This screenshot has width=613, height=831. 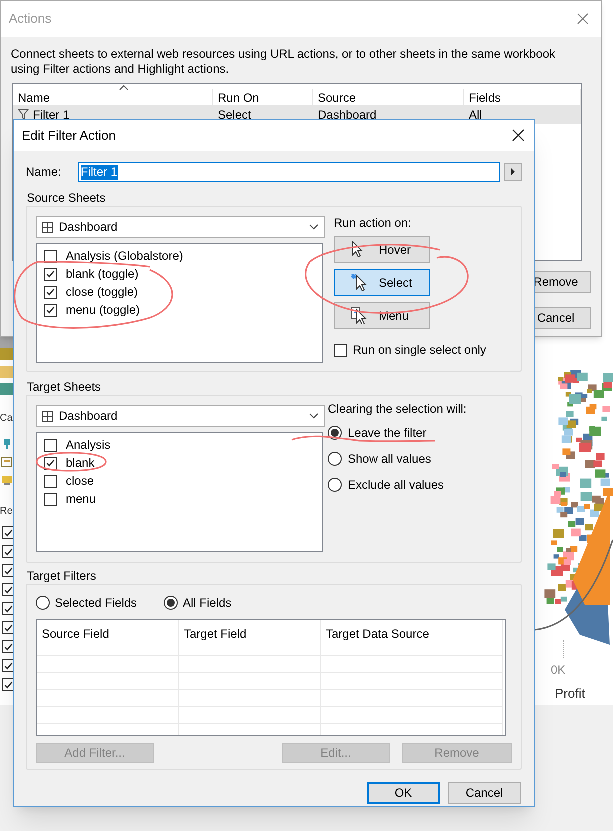 What do you see at coordinates (382, 249) in the screenshot?
I see `run-action-button: Hover` at bounding box center [382, 249].